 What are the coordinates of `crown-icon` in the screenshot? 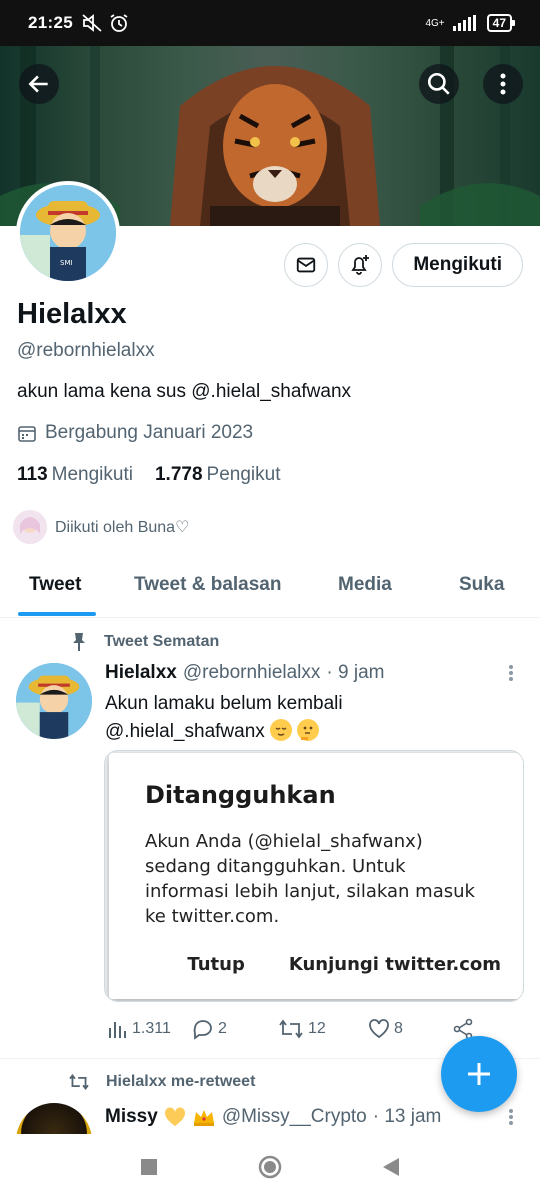 It's located at (203, 1118).